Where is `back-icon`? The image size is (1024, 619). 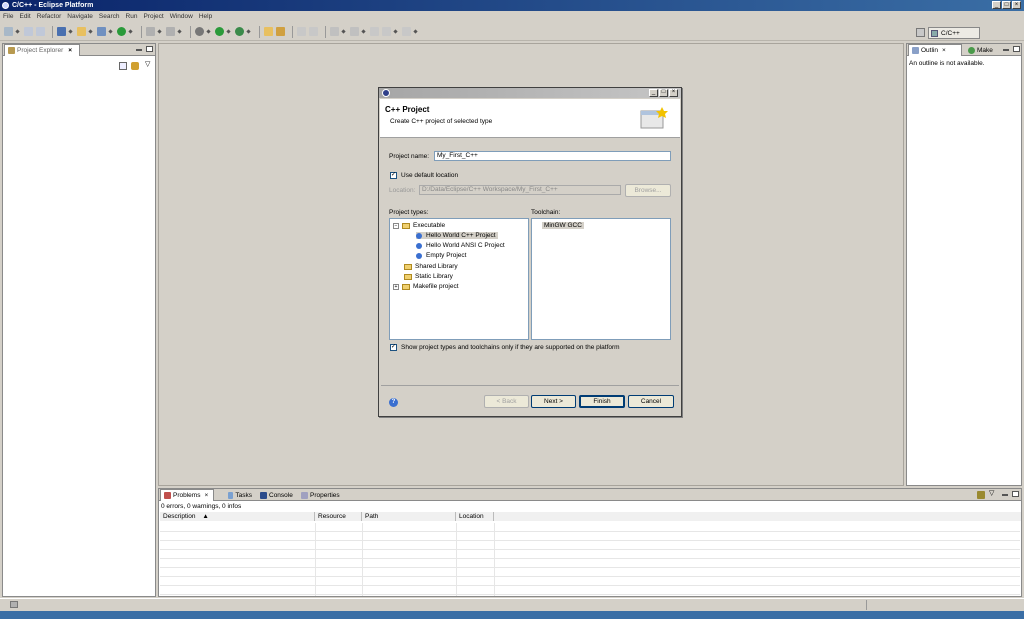 back-icon is located at coordinates (386, 31).